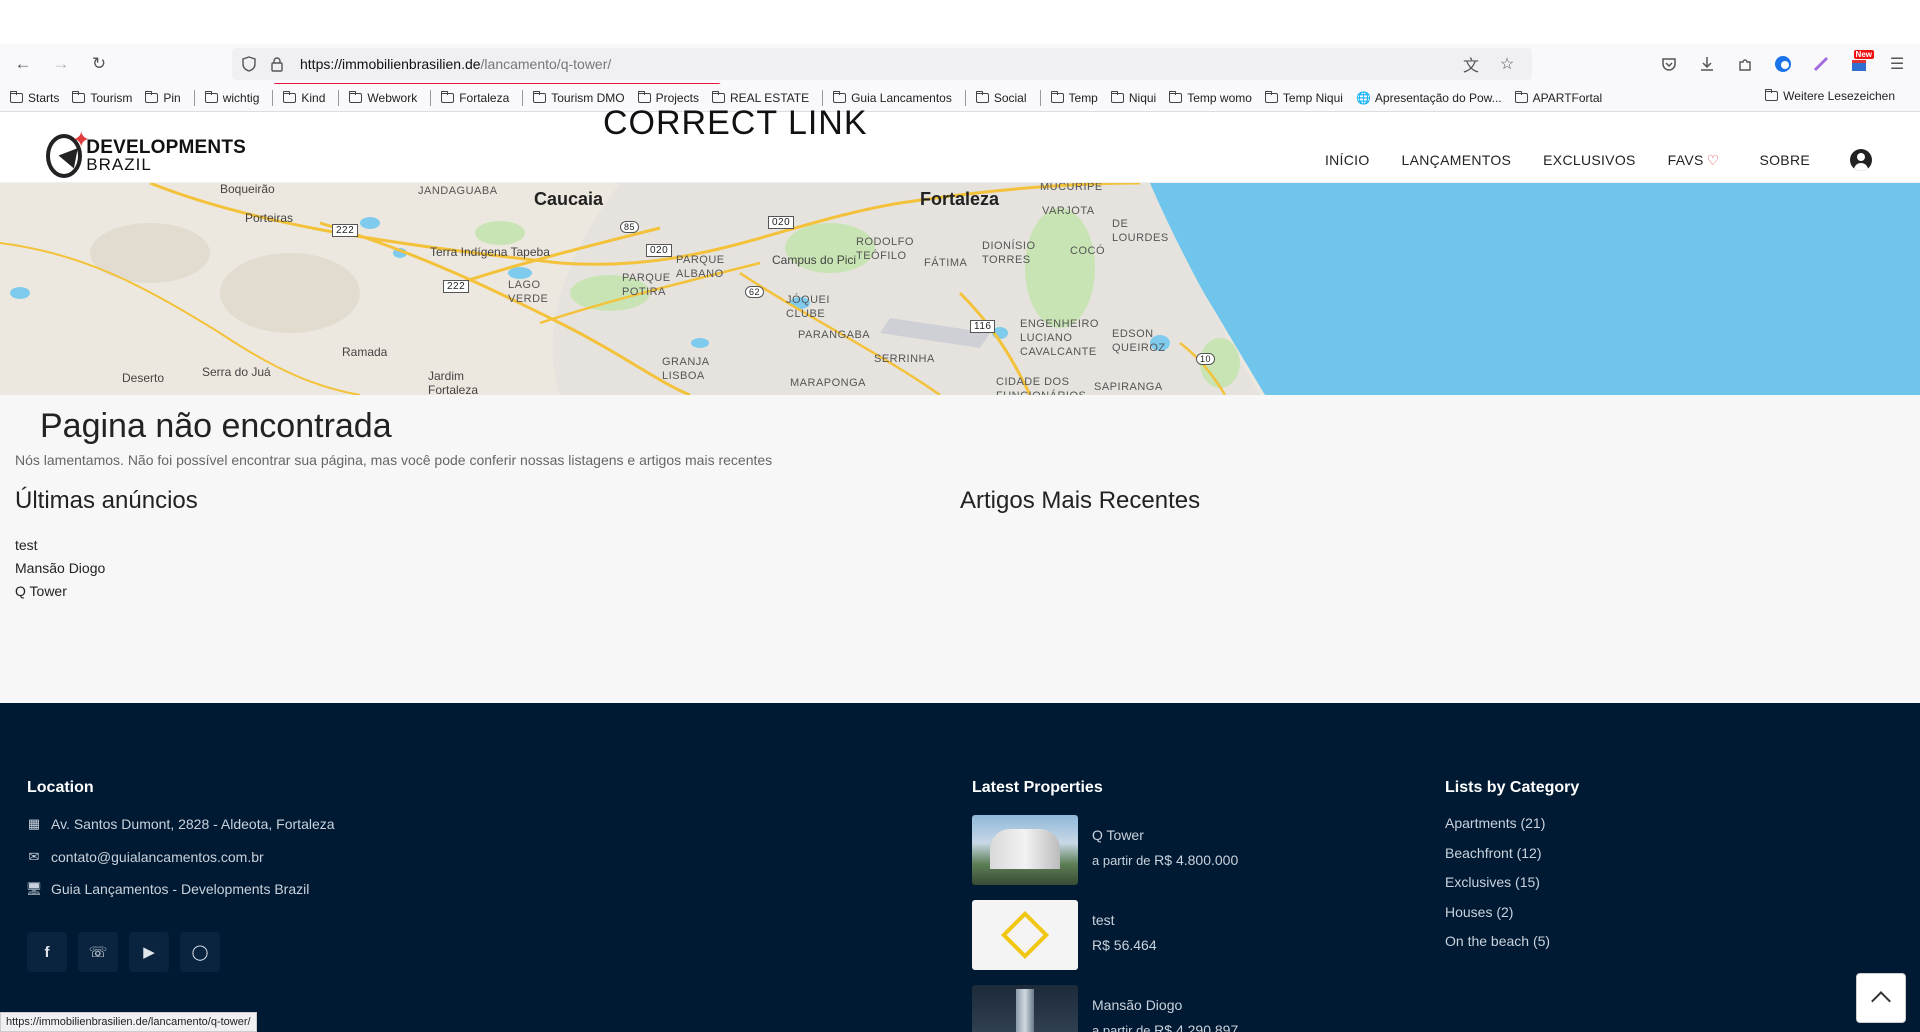 The image size is (1920, 1032). What do you see at coordinates (1037, 787) in the screenshot?
I see `footer-latest-title: Latest Properties` at bounding box center [1037, 787].